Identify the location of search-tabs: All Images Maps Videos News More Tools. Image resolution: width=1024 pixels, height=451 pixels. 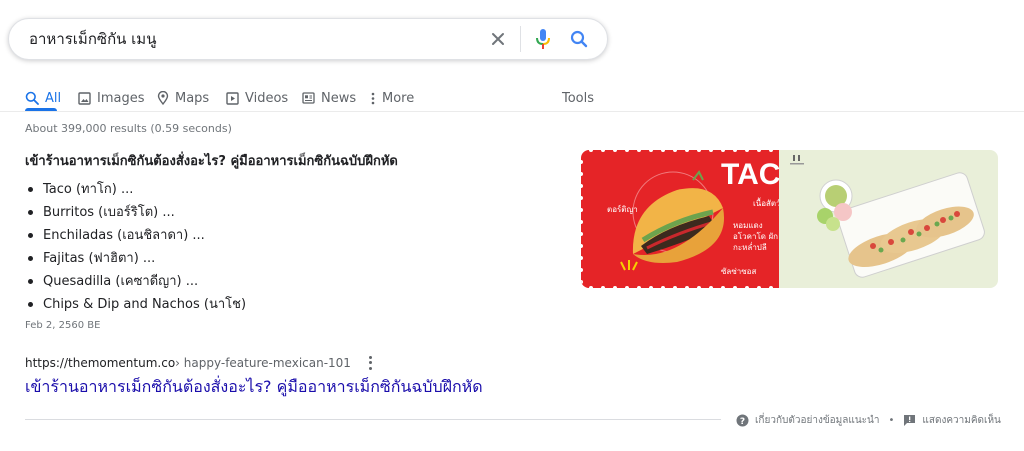
(515, 98).